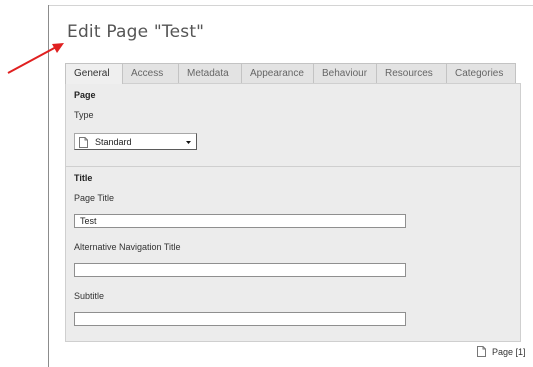  Describe the element at coordinates (293, 166) in the screenshot. I see `section-divider` at that location.